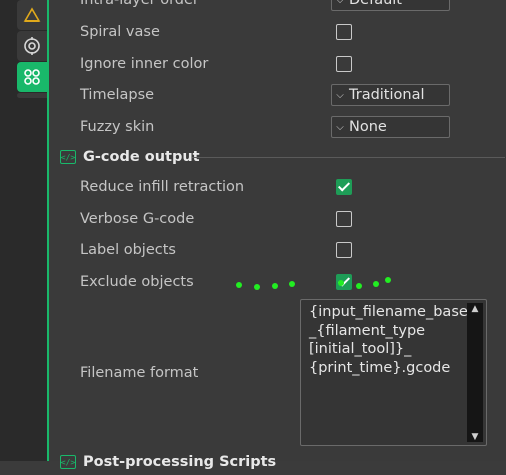 This screenshot has width=506, height=475. What do you see at coordinates (280, 462) in the screenshot?
I see `section-post-processing: </> Post-processing Scripts` at bounding box center [280, 462].